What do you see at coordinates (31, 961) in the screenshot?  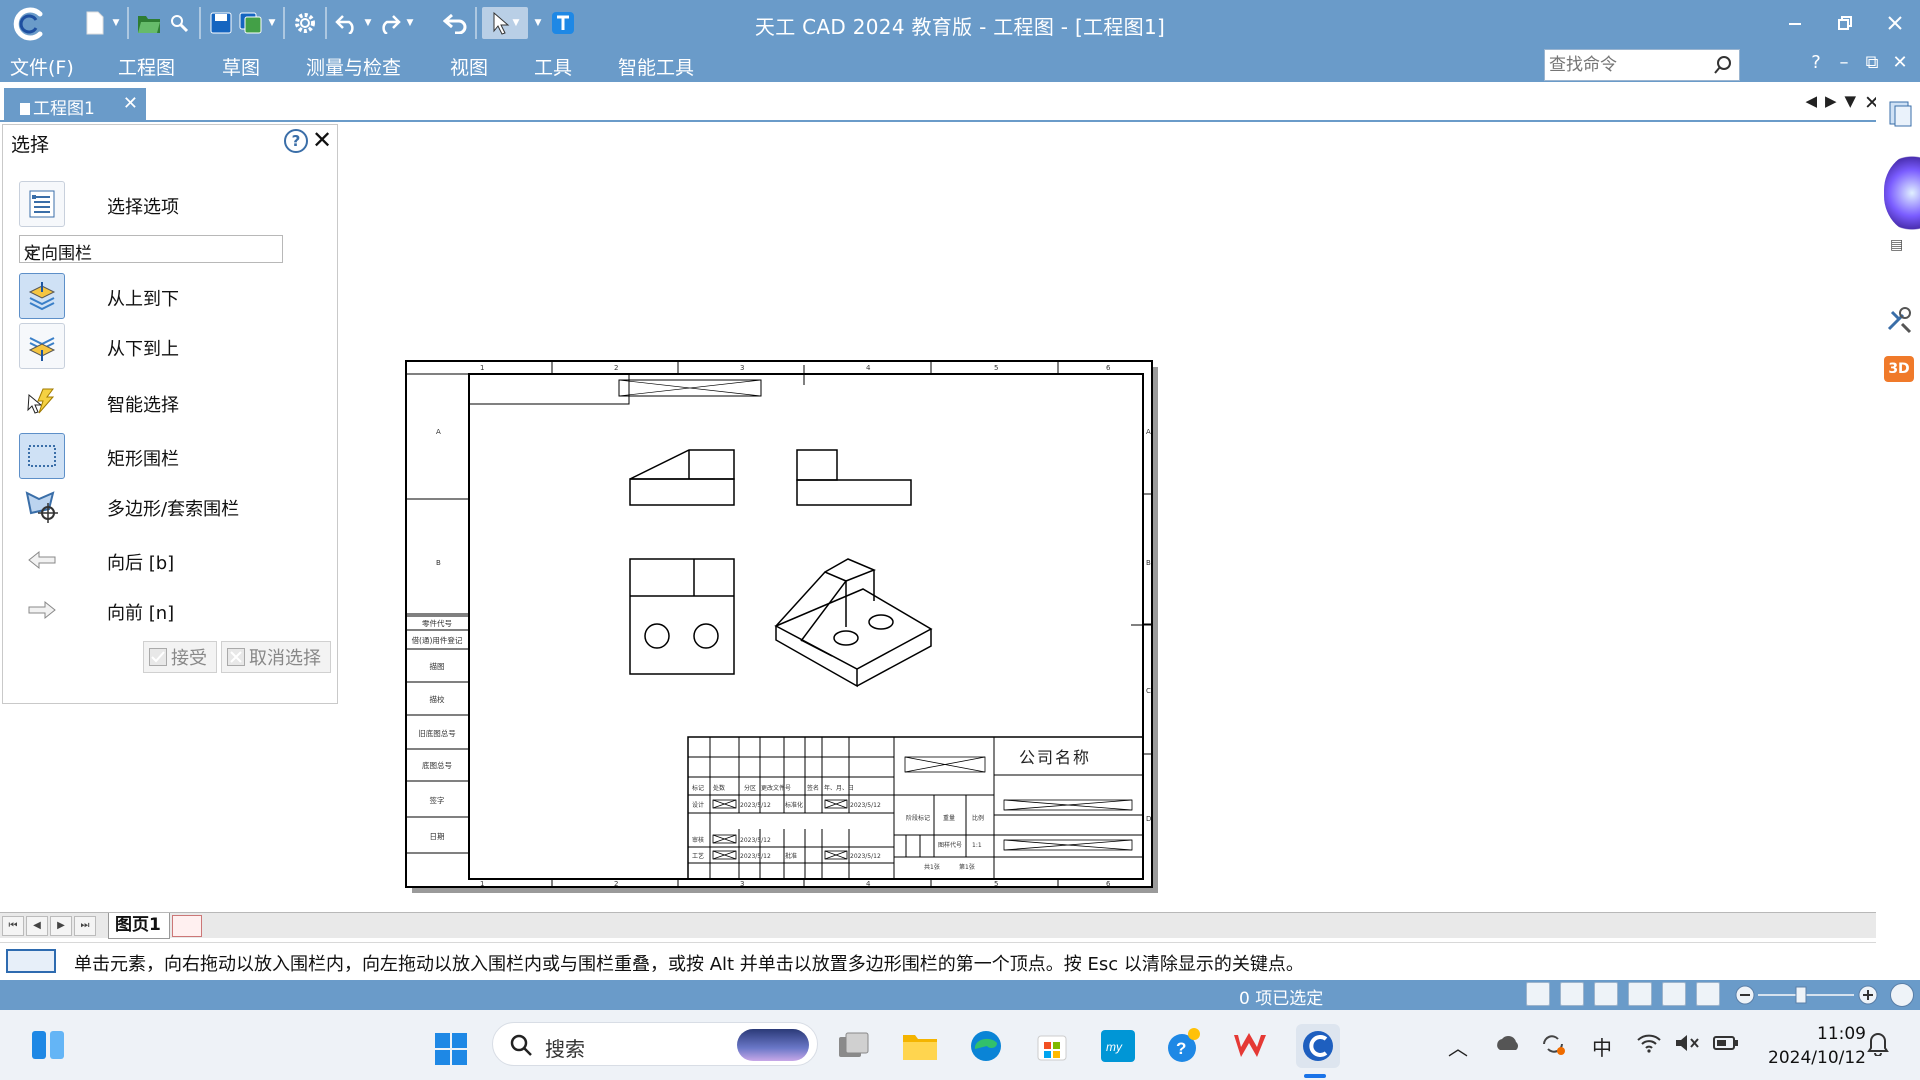 I see `command-bar-icon` at bounding box center [31, 961].